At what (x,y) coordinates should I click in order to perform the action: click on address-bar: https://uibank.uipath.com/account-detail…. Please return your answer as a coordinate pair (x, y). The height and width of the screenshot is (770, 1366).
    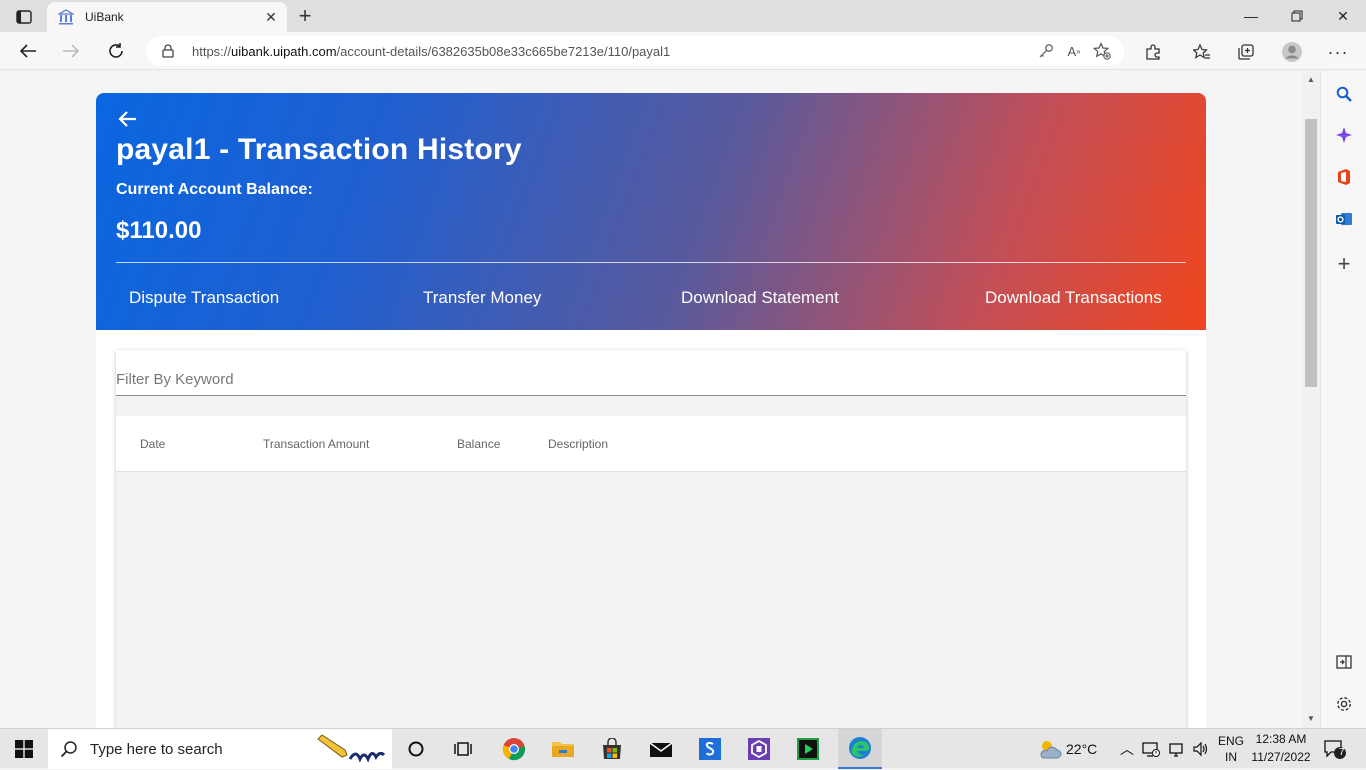
    Looking at the image, I should click on (635, 51).